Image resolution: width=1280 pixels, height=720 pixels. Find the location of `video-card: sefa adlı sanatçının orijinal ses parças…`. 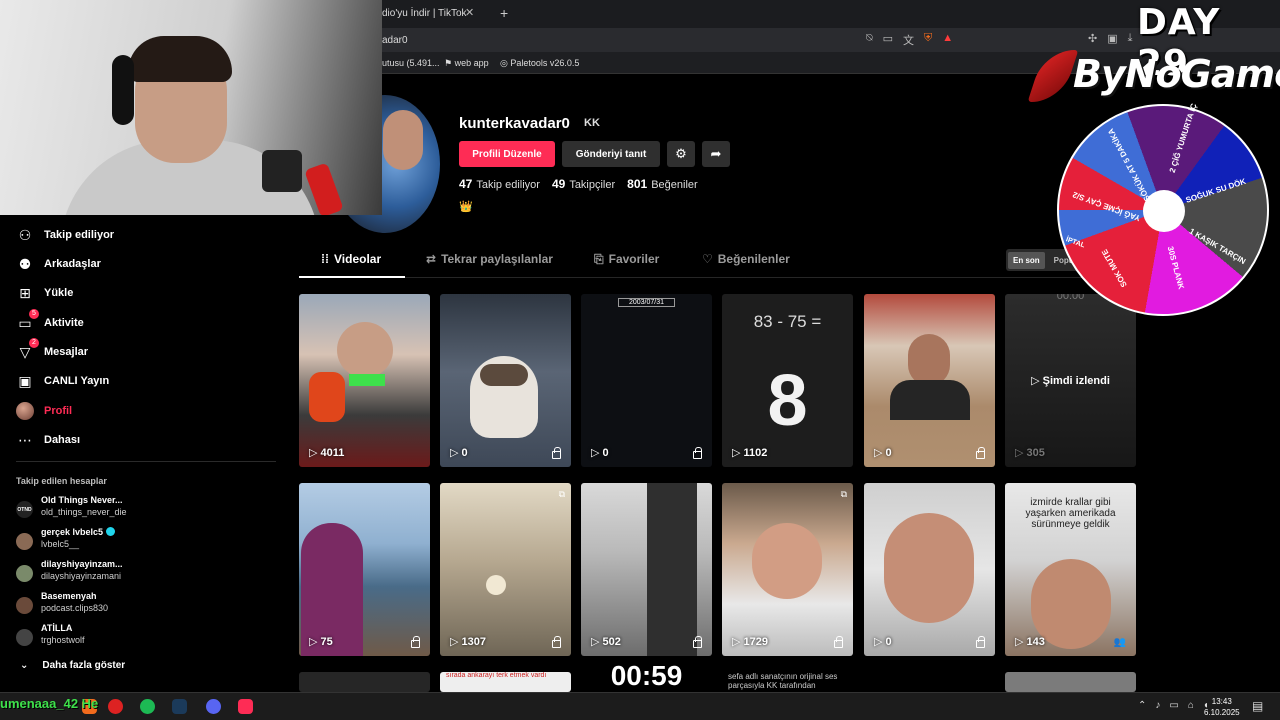

video-card: sefa adlı sanatçının orijinal ses parças… is located at coordinates (787, 682).